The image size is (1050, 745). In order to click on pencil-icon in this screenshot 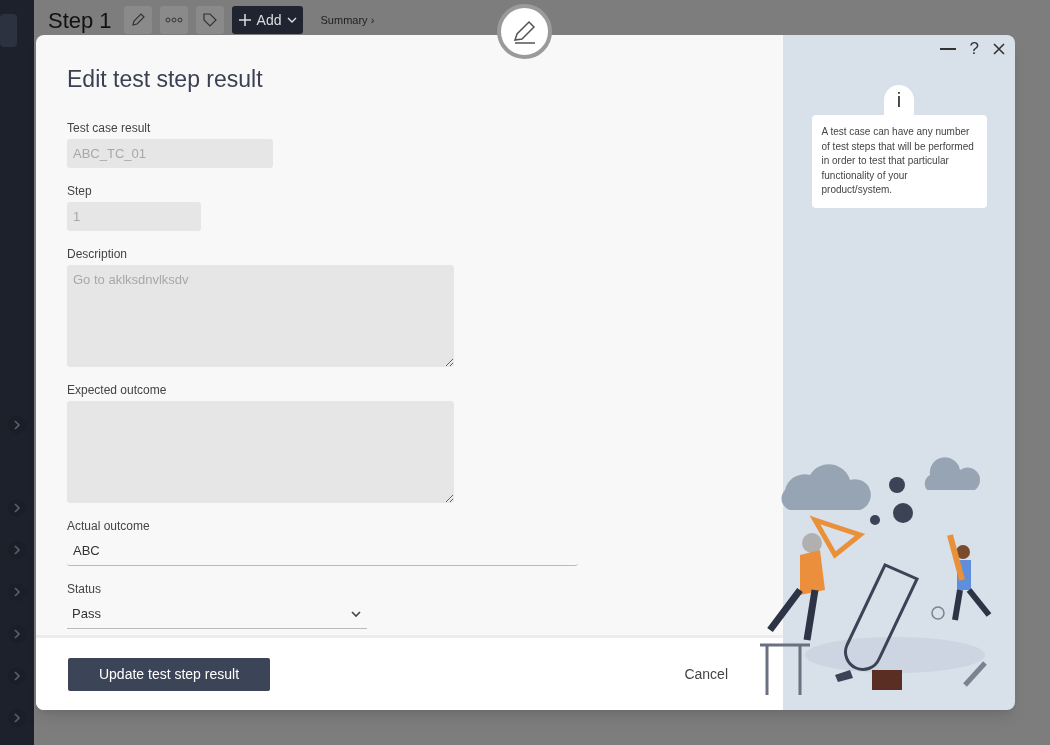, I will do `click(137, 20)`.